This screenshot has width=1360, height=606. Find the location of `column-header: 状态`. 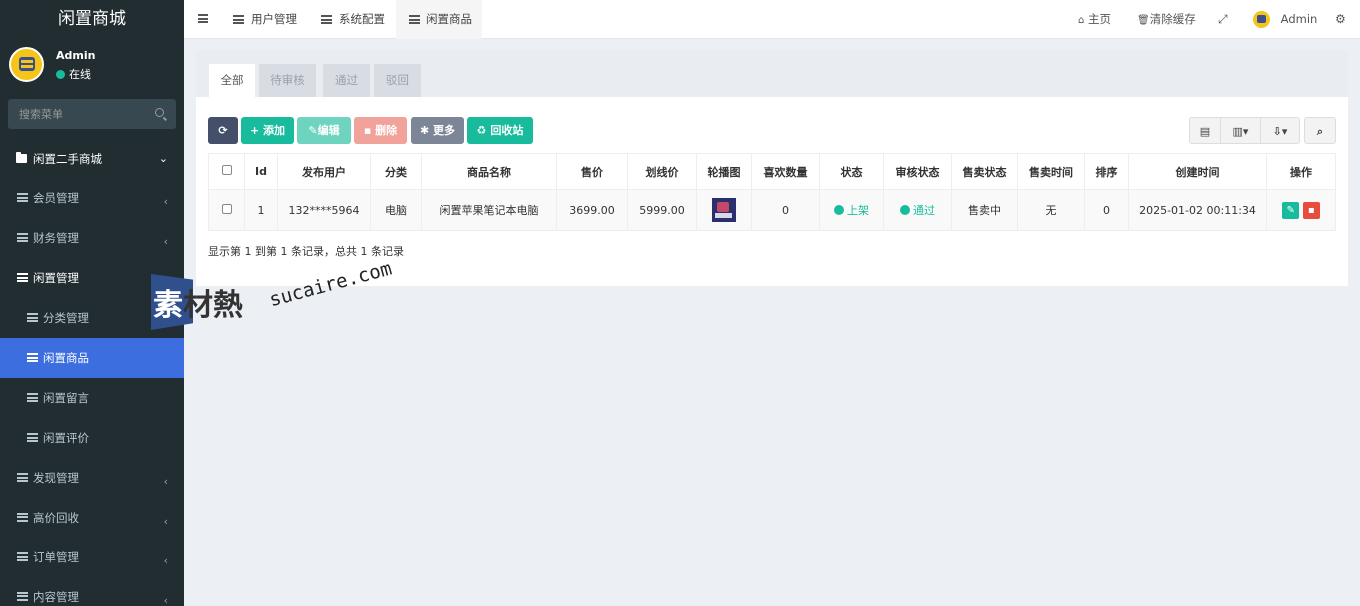

column-header: 状态 is located at coordinates (851, 171).